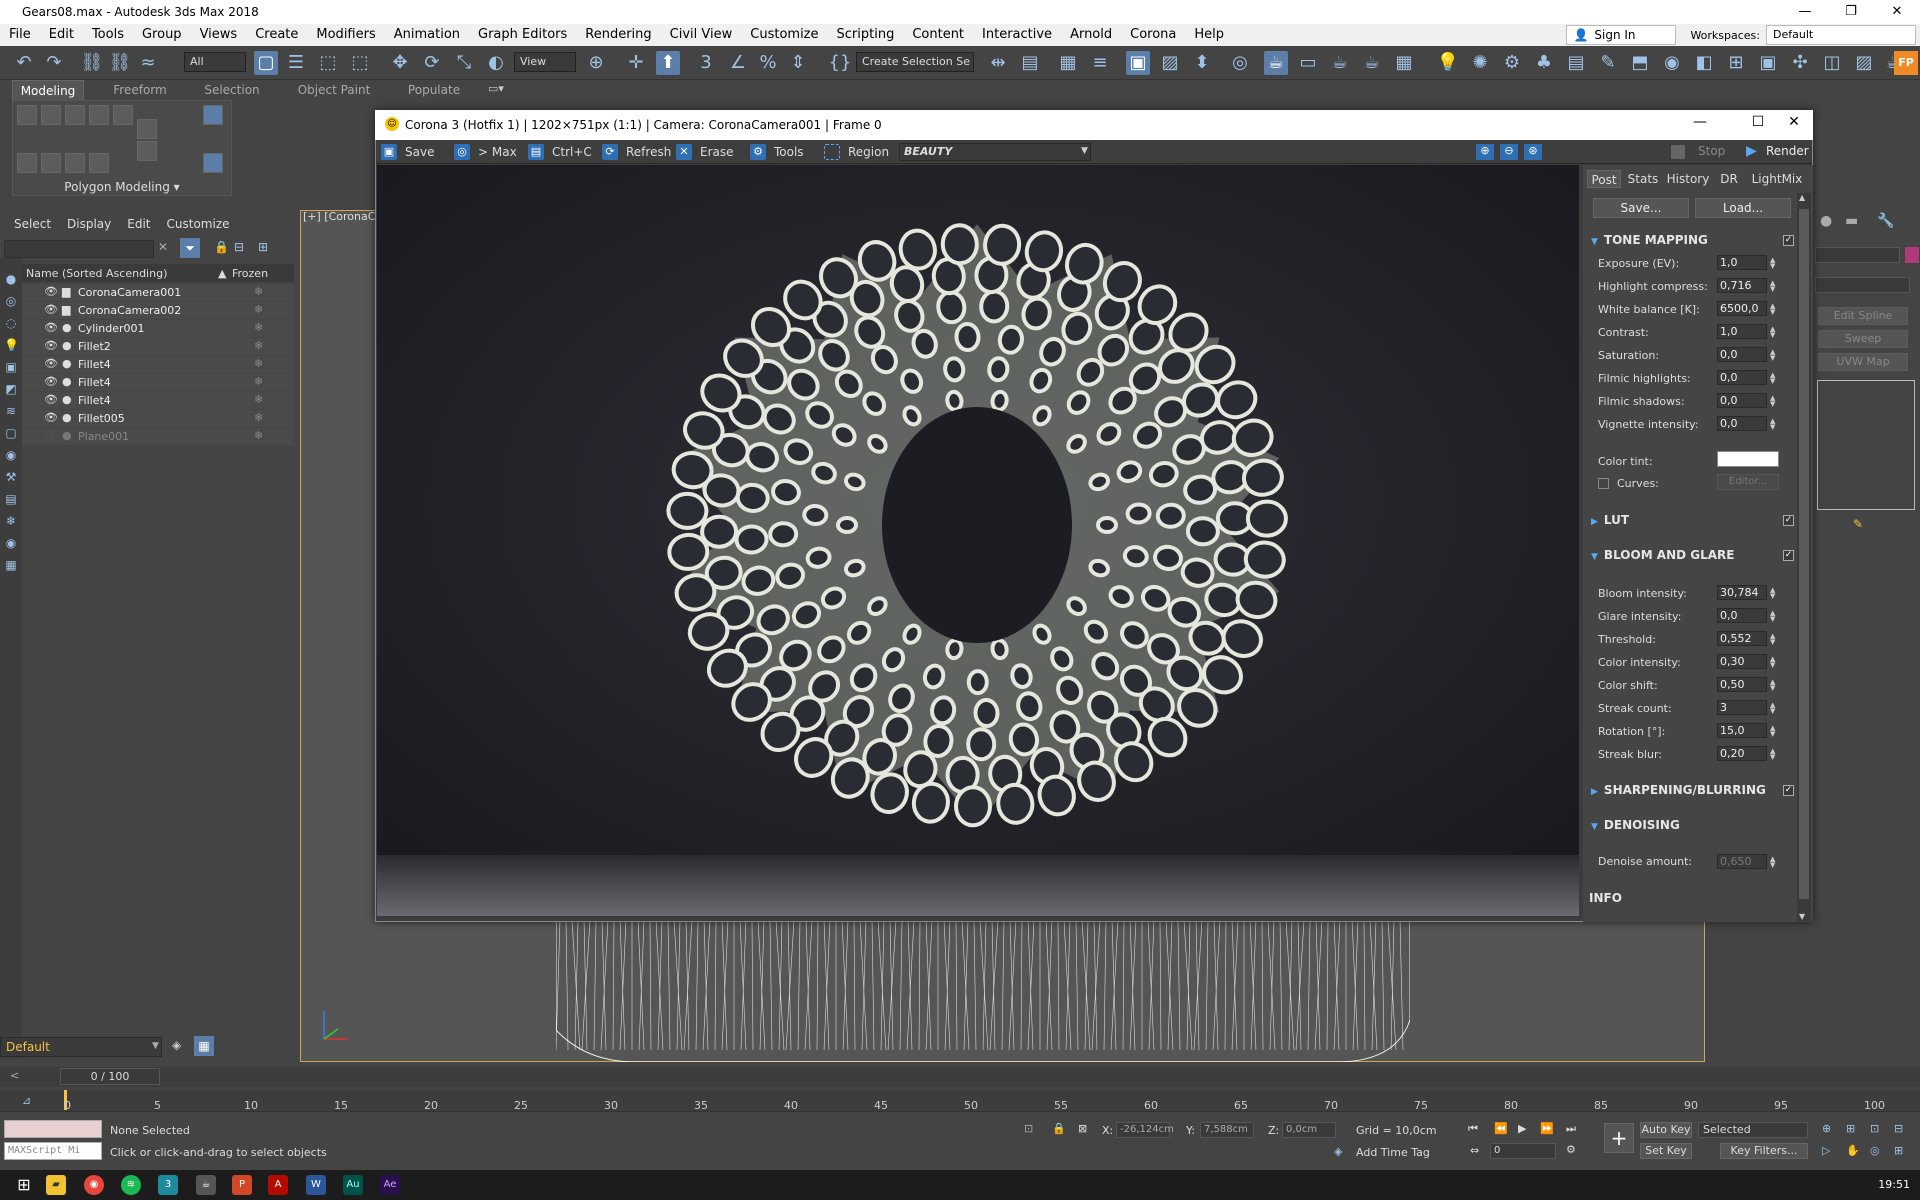 This screenshot has width=1920, height=1200. What do you see at coordinates (1640, 63) in the screenshot?
I see `corona-material-icon: ⬒` at bounding box center [1640, 63].